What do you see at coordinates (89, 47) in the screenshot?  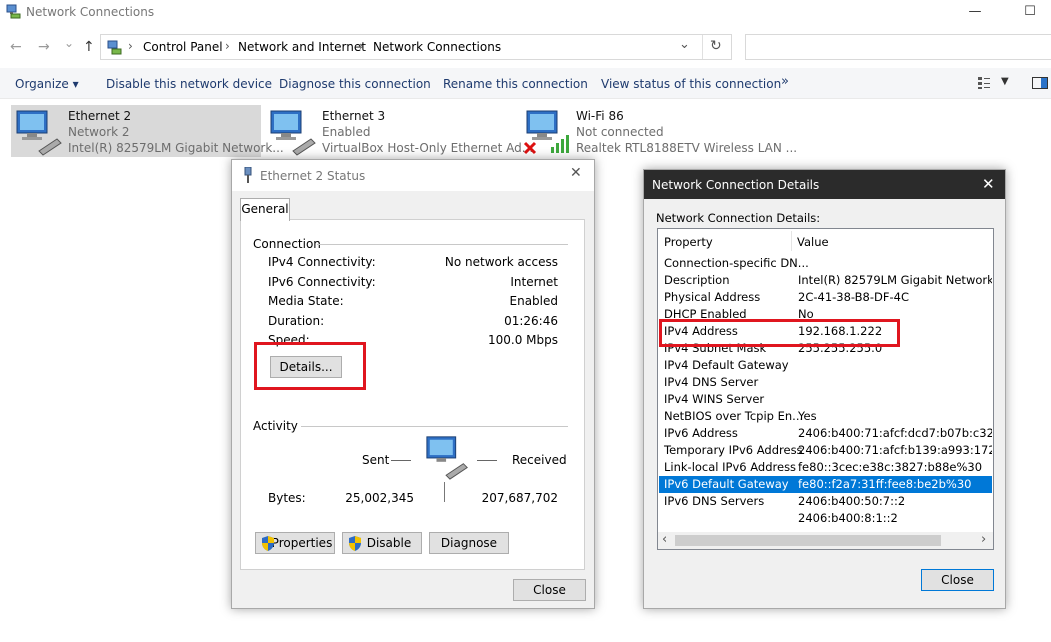 I see `up-arrow-icon: ↑` at bounding box center [89, 47].